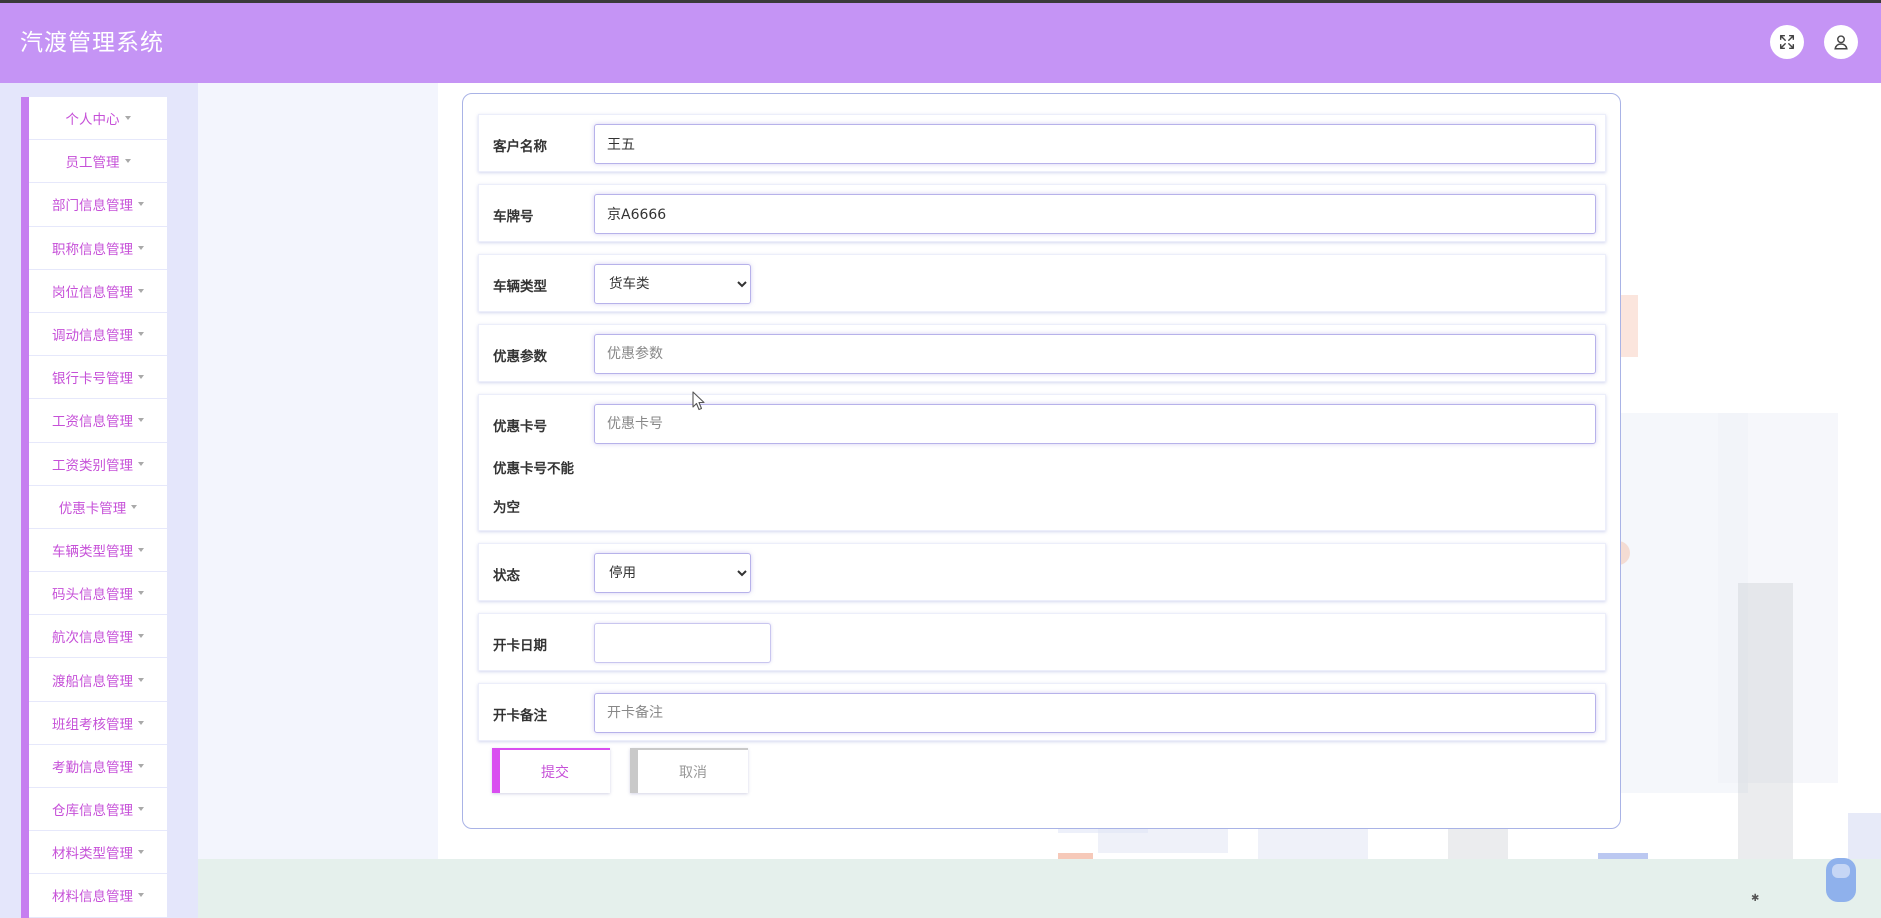 This screenshot has width=1881, height=918. What do you see at coordinates (98, 680) in the screenshot?
I see `sidebar-item-ferry: 渡船信息管理` at bounding box center [98, 680].